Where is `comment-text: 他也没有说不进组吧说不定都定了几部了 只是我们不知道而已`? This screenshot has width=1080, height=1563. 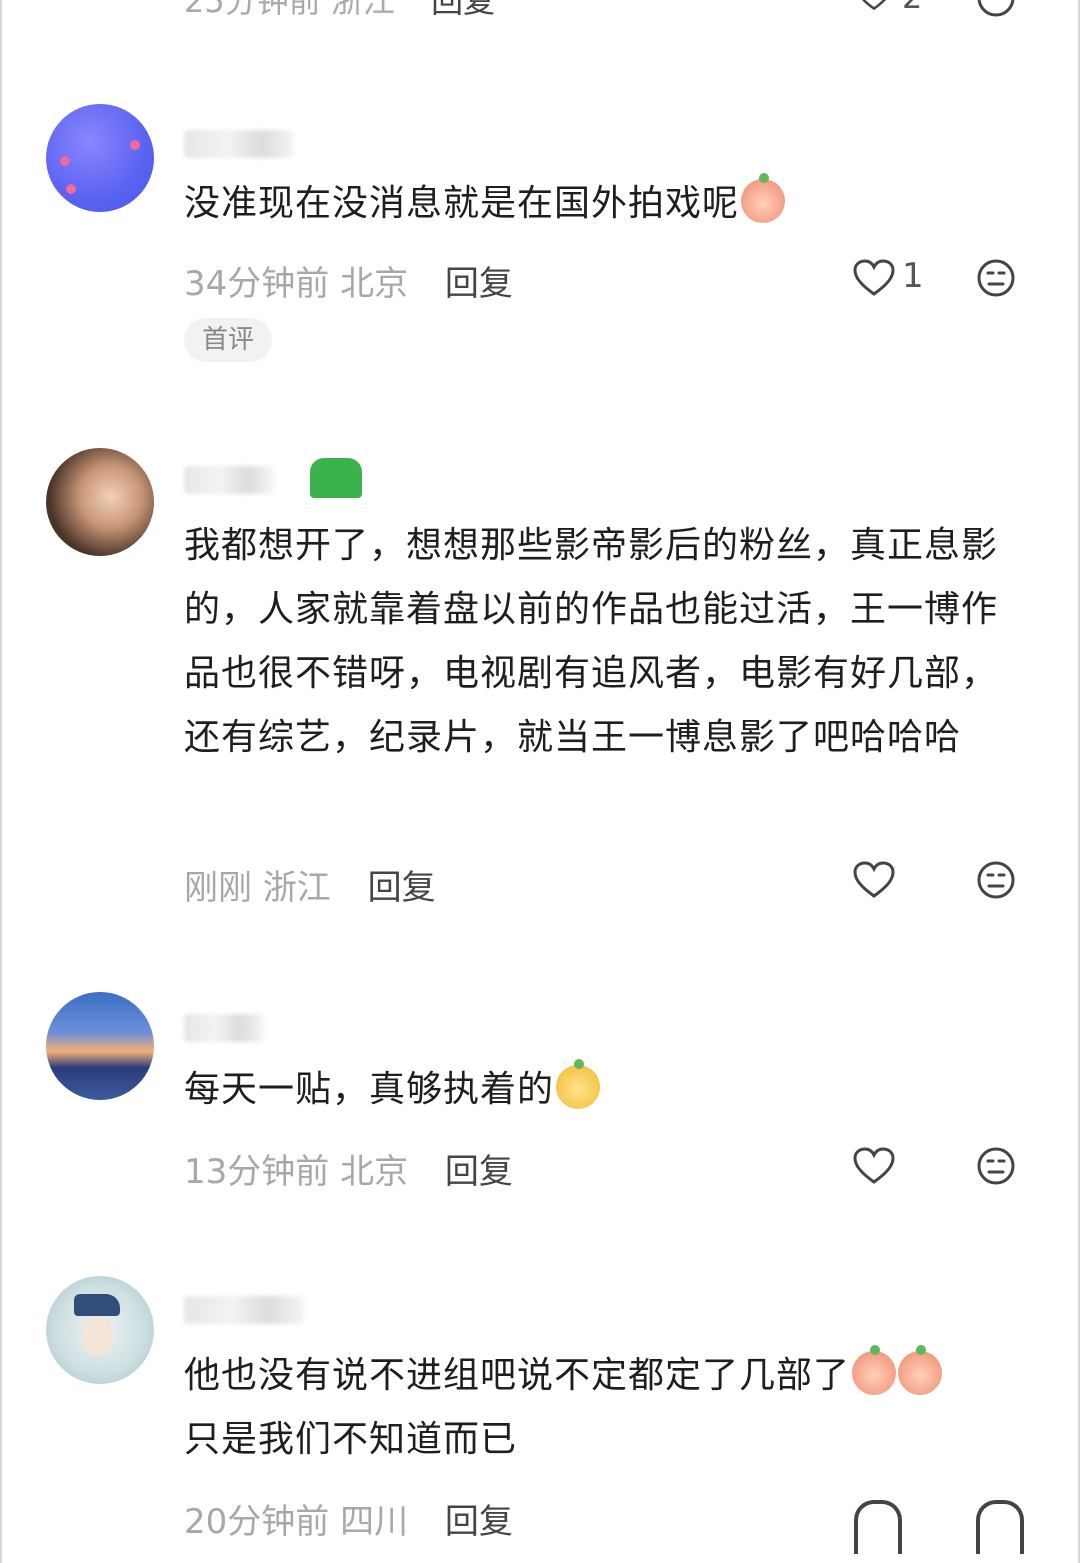 comment-text: 他也没有说不进组吧说不定都定了几部了 只是我们不知道而已 is located at coordinates (609, 1408).